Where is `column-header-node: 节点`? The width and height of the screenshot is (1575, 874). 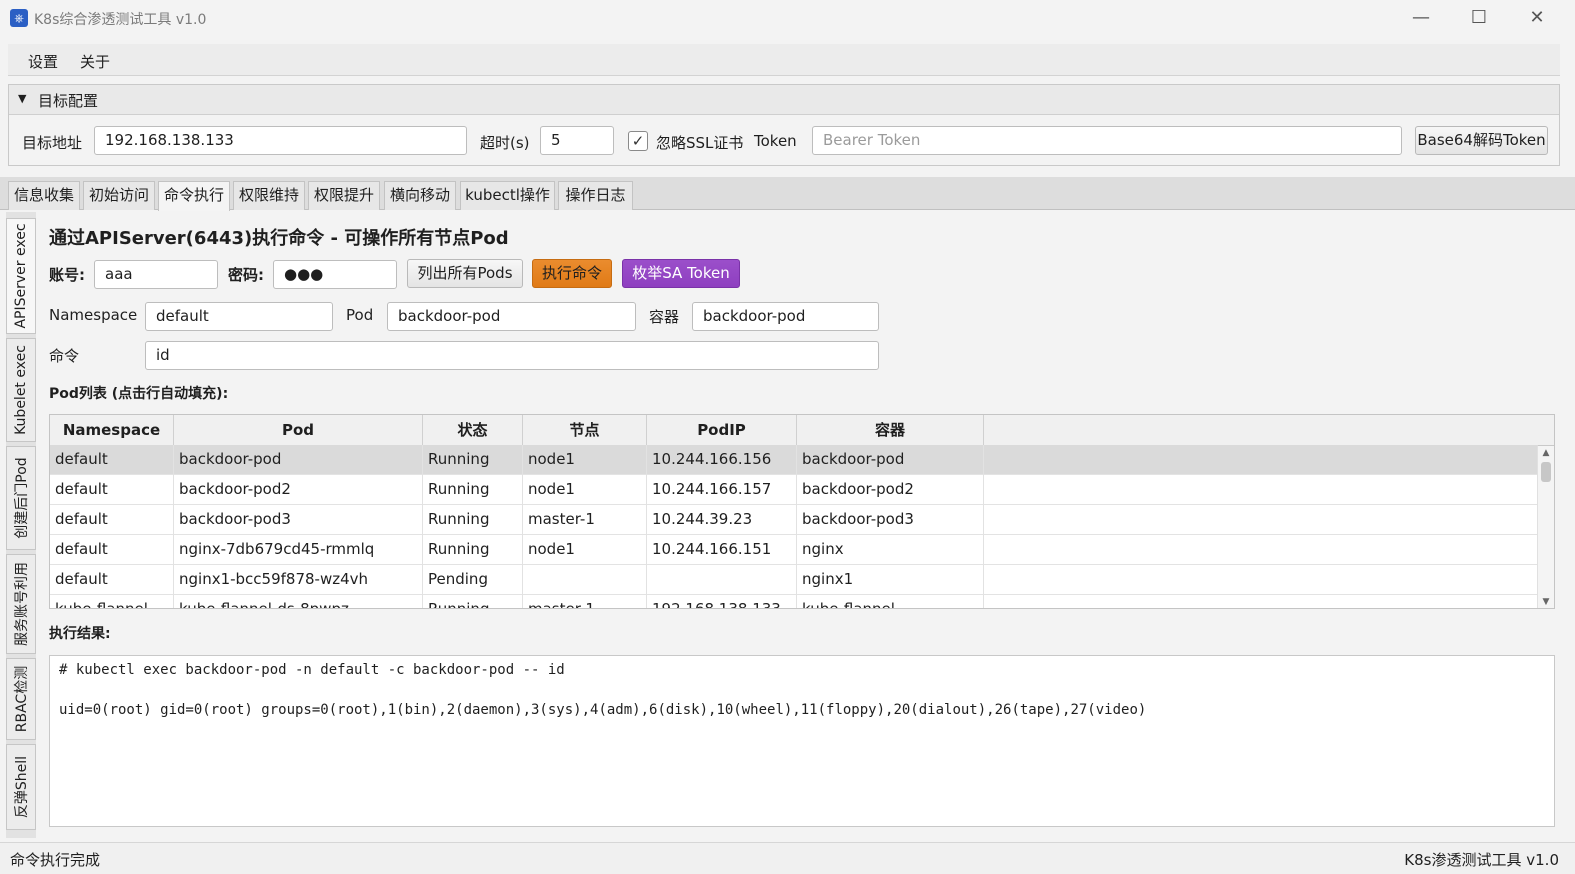 column-header-node: 节点 is located at coordinates (585, 430).